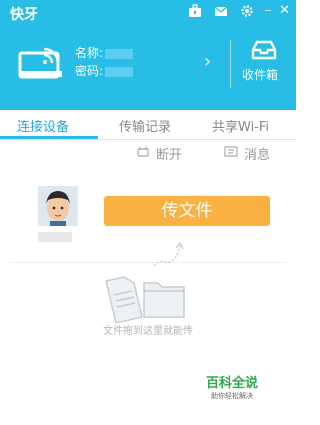 The image size is (320, 425). I want to click on device-name-label: 名称:, so click(89, 53).